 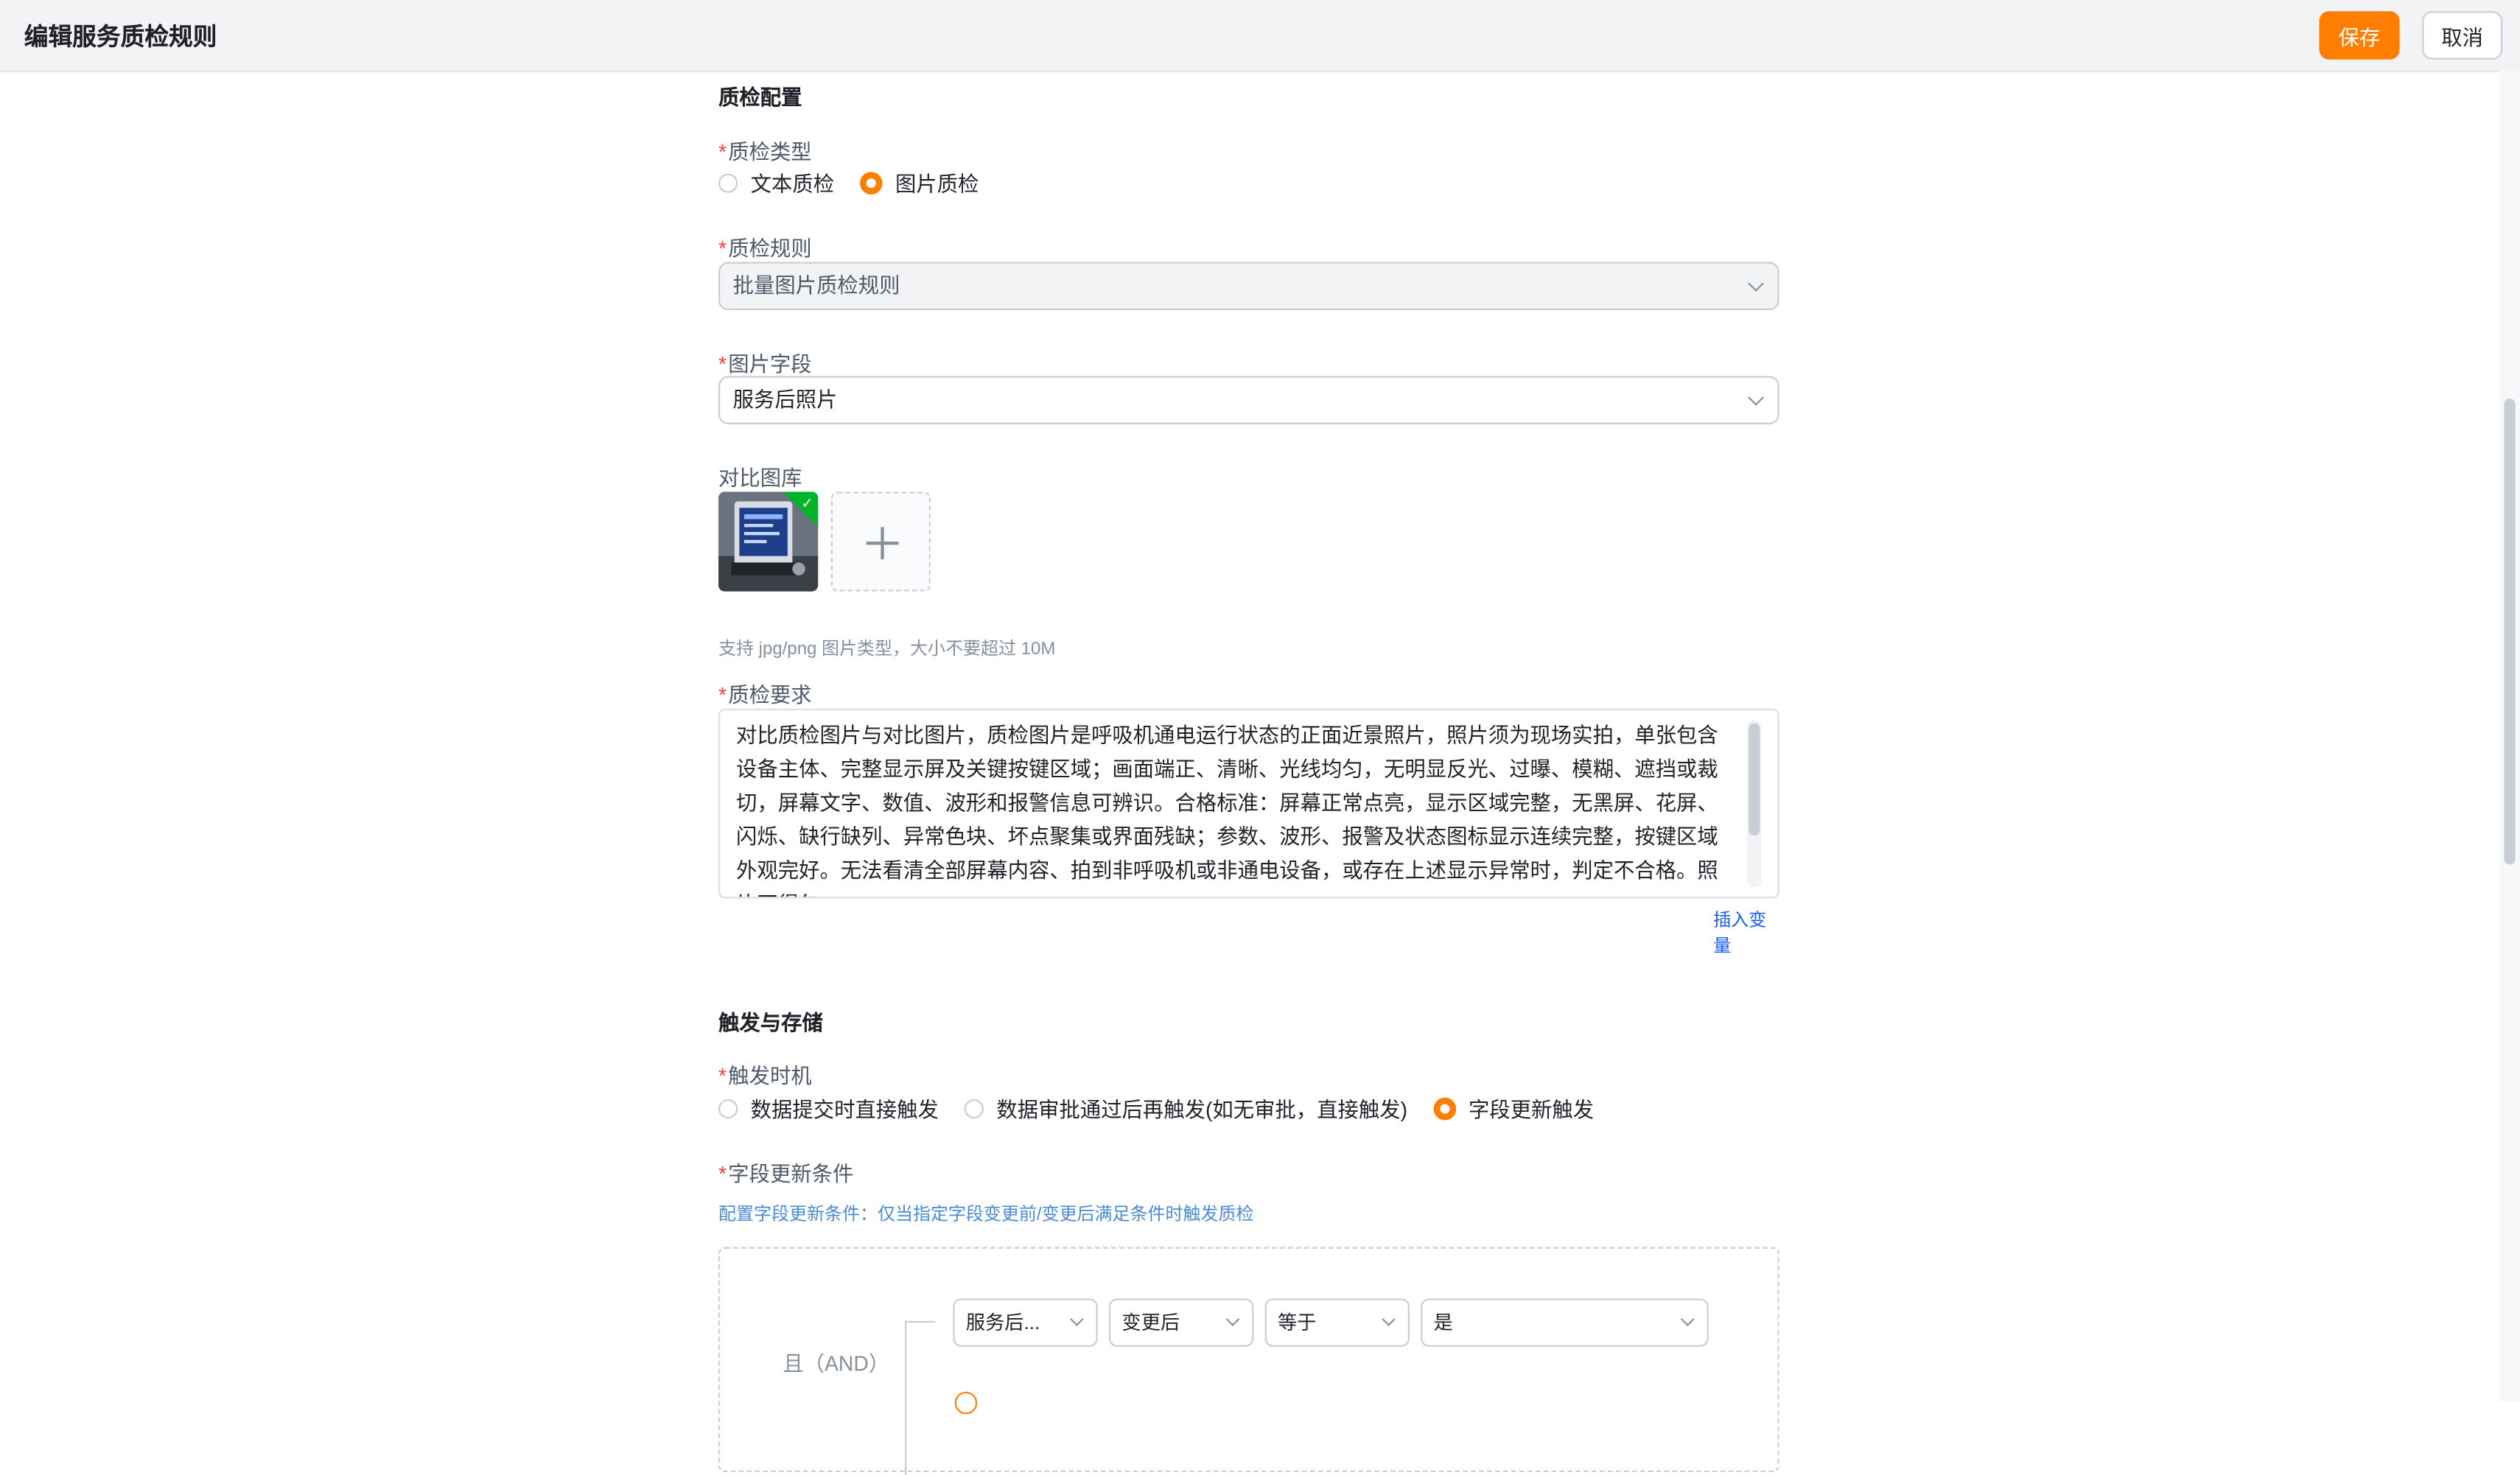 What do you see at coordinates (1185, 1108) in the screenshot?
I see `radio-trigger-after-approval: 数据审批通过后再触发(如无审批，直接触发)` at bounding box center [1185, 1108].